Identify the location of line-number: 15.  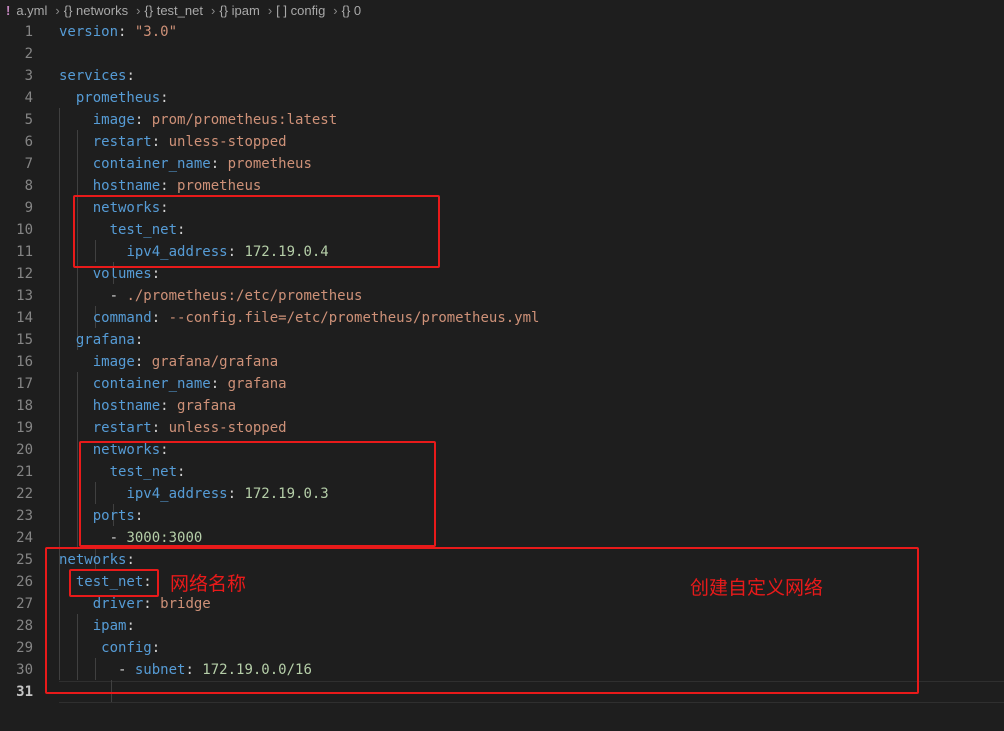
(24, 340).